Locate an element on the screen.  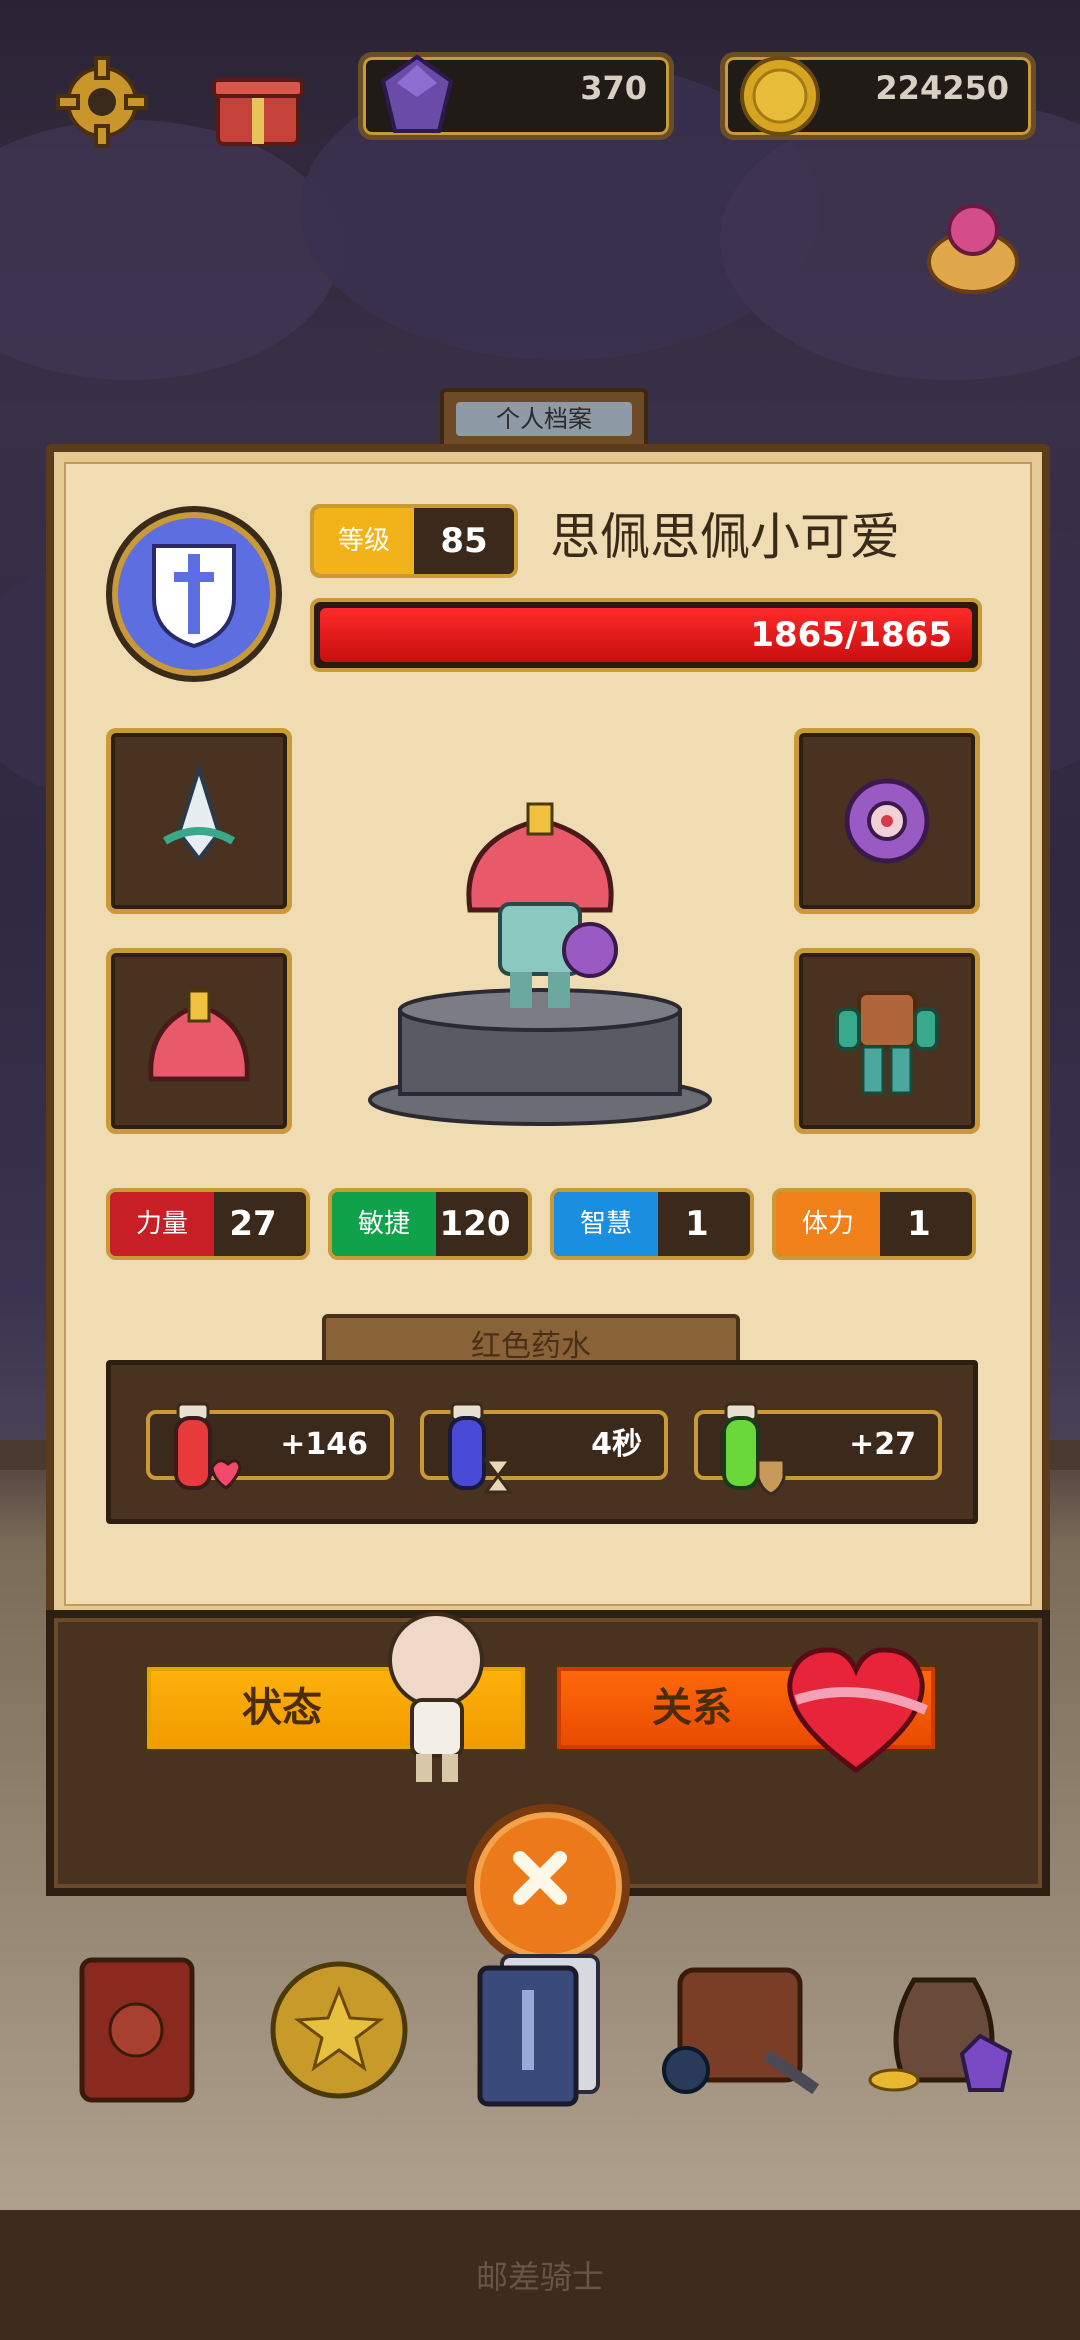
stat-stamina: 体力 1 is located at coordinates (874, 1224).